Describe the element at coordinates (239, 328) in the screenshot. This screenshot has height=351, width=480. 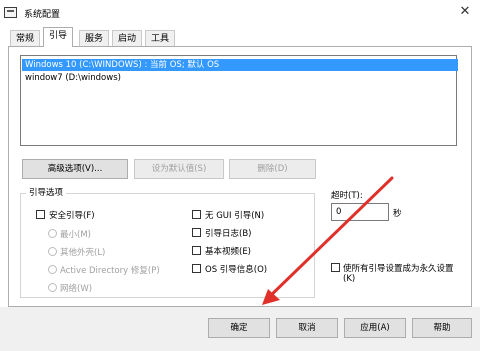
I see `ok-button: 确定` at that location.